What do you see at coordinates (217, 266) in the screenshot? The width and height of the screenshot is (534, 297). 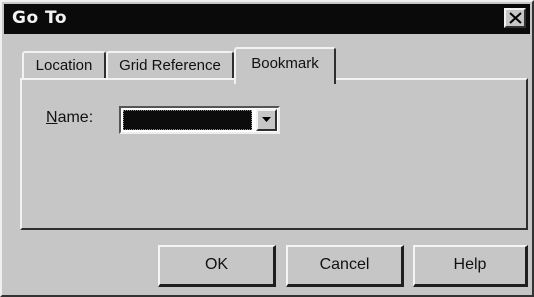 I see `ok-button: OK` at bounding box center [217, 266].